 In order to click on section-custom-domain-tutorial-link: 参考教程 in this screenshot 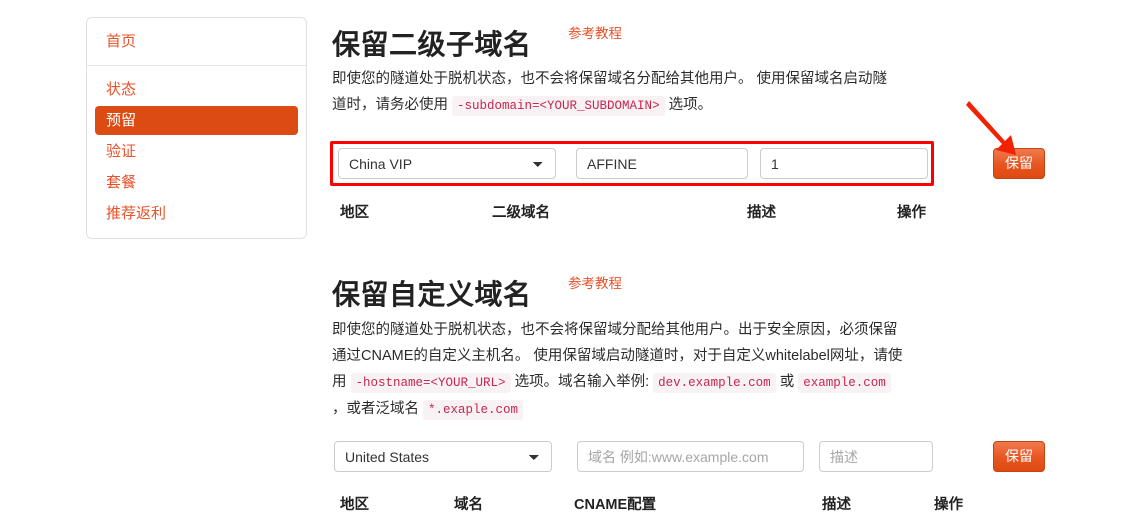, I will do `click(595, 282)`.